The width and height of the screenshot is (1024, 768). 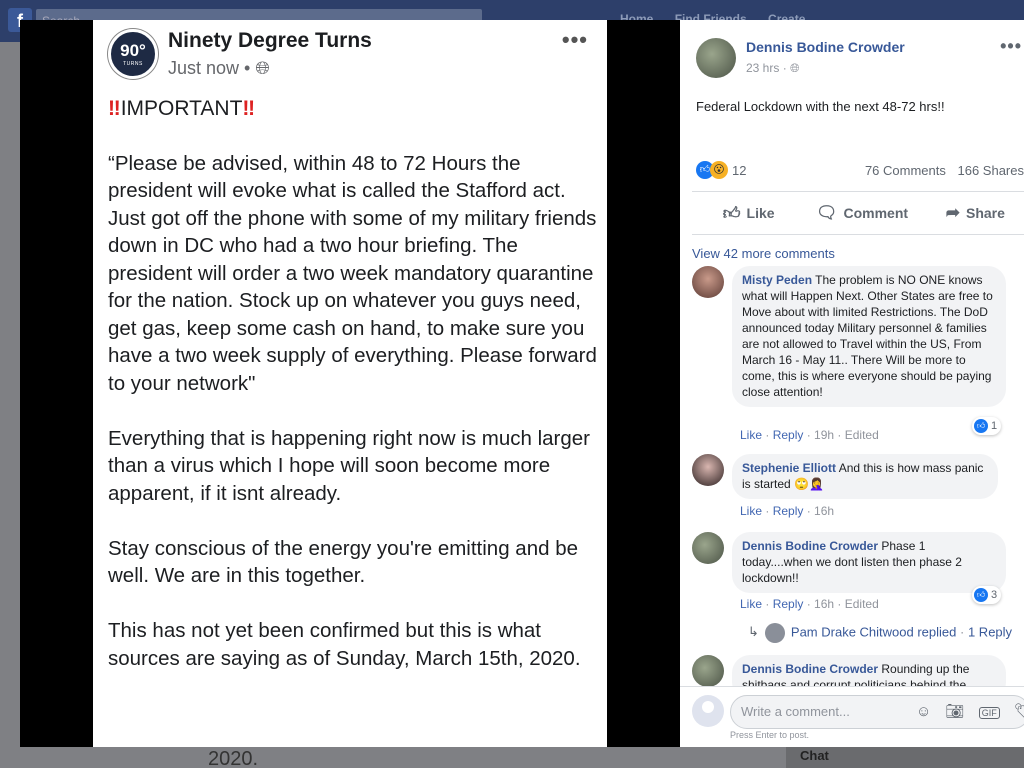 What do you see at coordinates (989, 713) in the screenshot?
I see `gif-icon: GIF` at bounding box center [989, 713].